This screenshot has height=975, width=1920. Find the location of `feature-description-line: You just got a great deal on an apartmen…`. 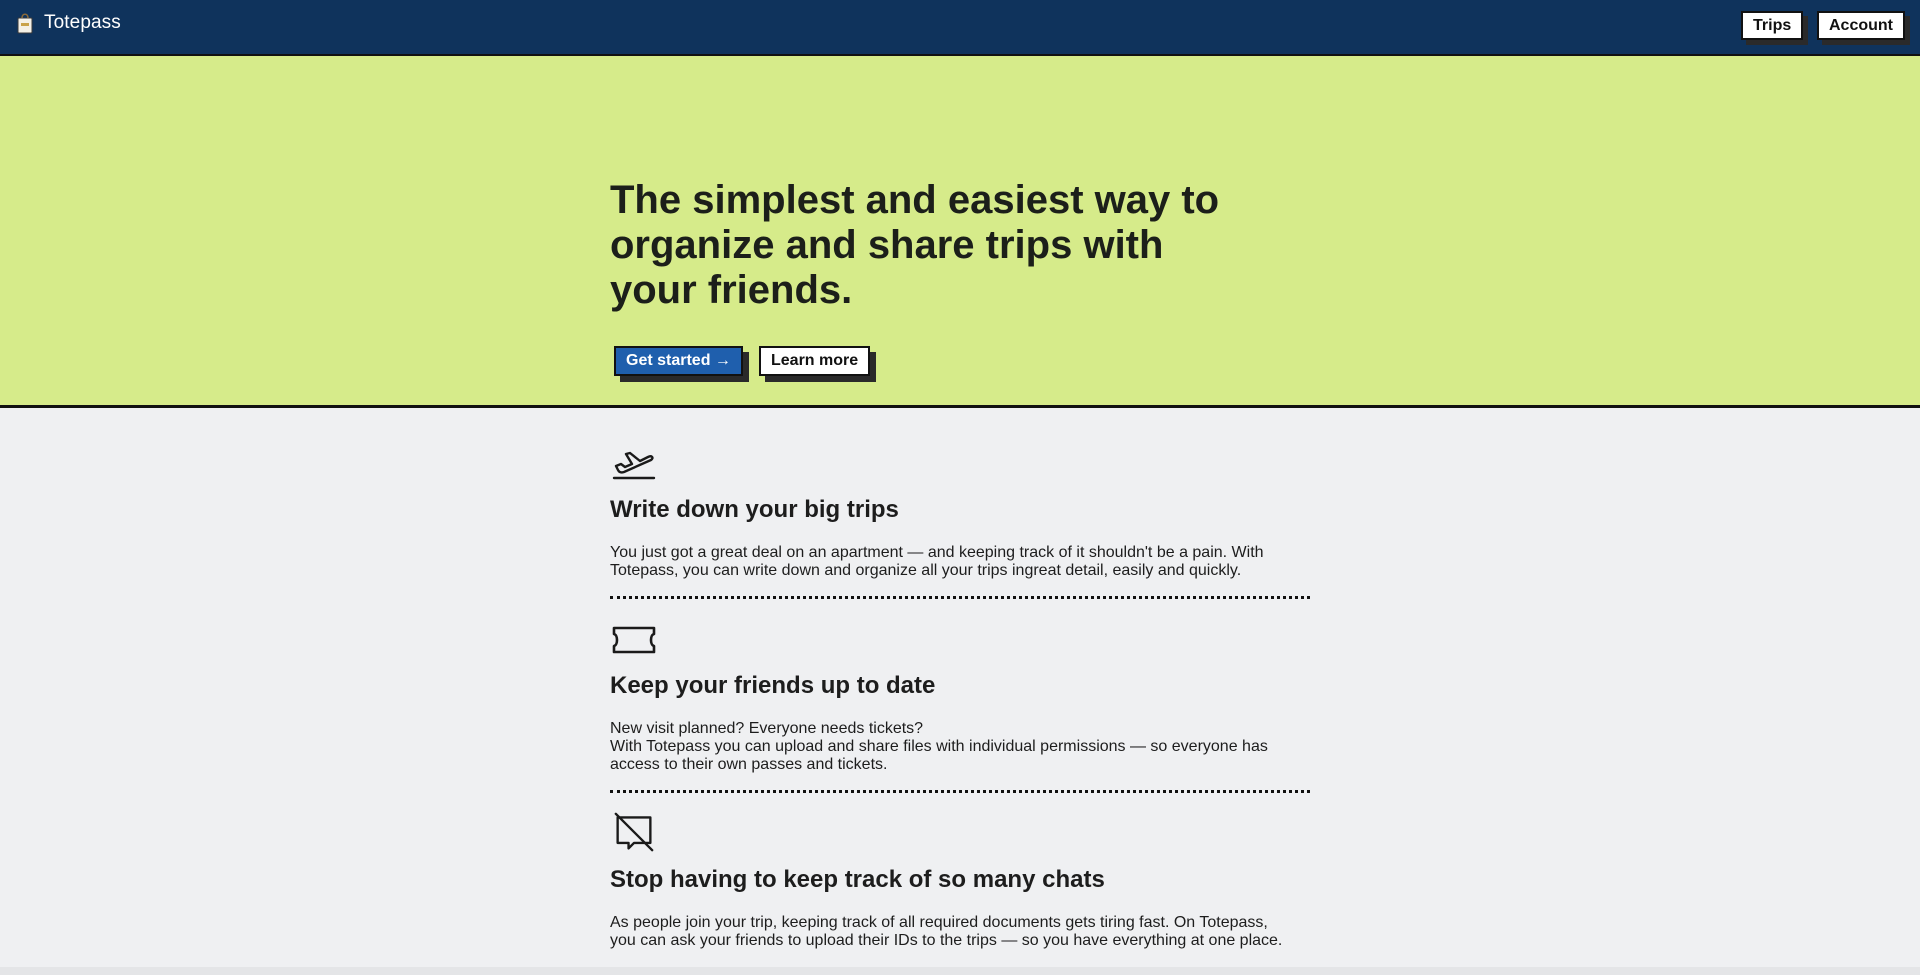

feature-description-line: You just got a great deal on an apartmen… is located at coordinates (937, 552).